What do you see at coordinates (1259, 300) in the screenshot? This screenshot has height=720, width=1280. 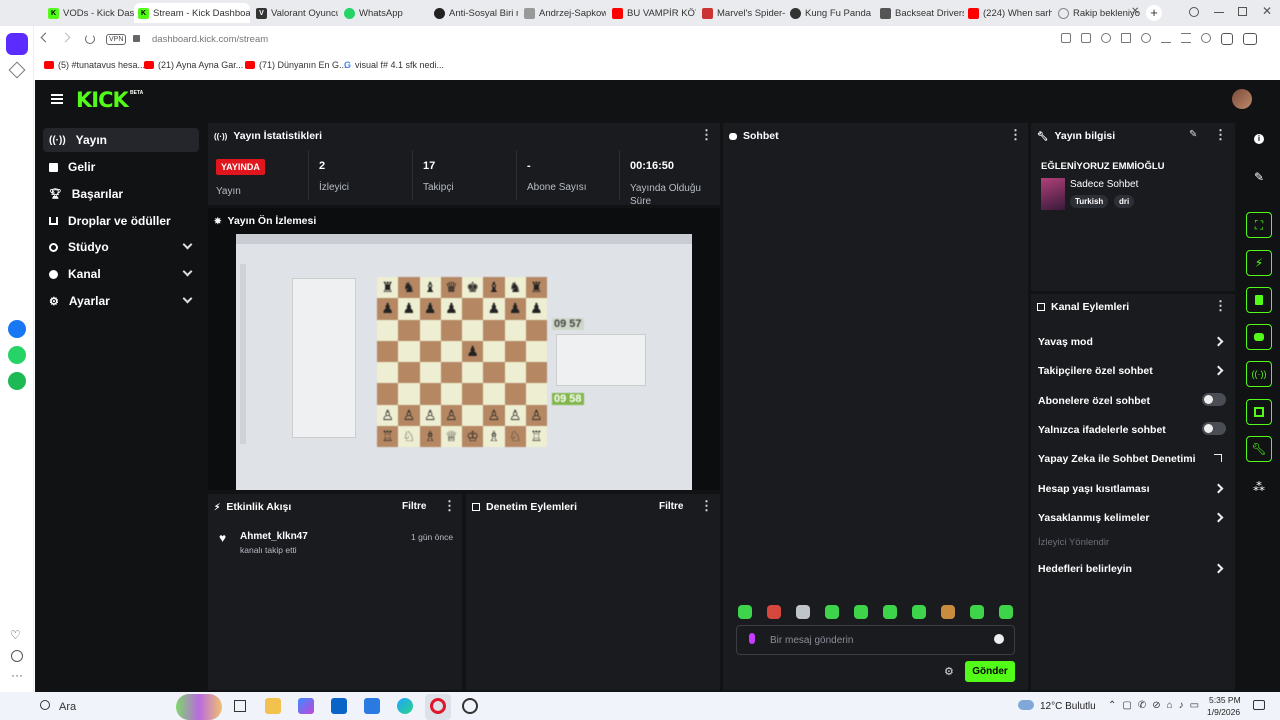 I see `document-icon` at bounding box center [1259, 300].